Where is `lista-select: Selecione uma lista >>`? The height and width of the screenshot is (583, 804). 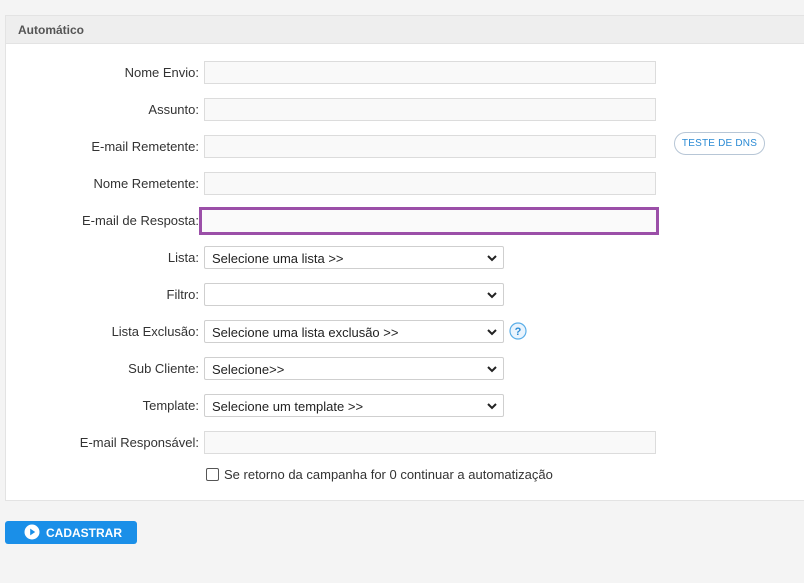
lista-select: Selecione uma lista >> is located at coordinates (354, 257).